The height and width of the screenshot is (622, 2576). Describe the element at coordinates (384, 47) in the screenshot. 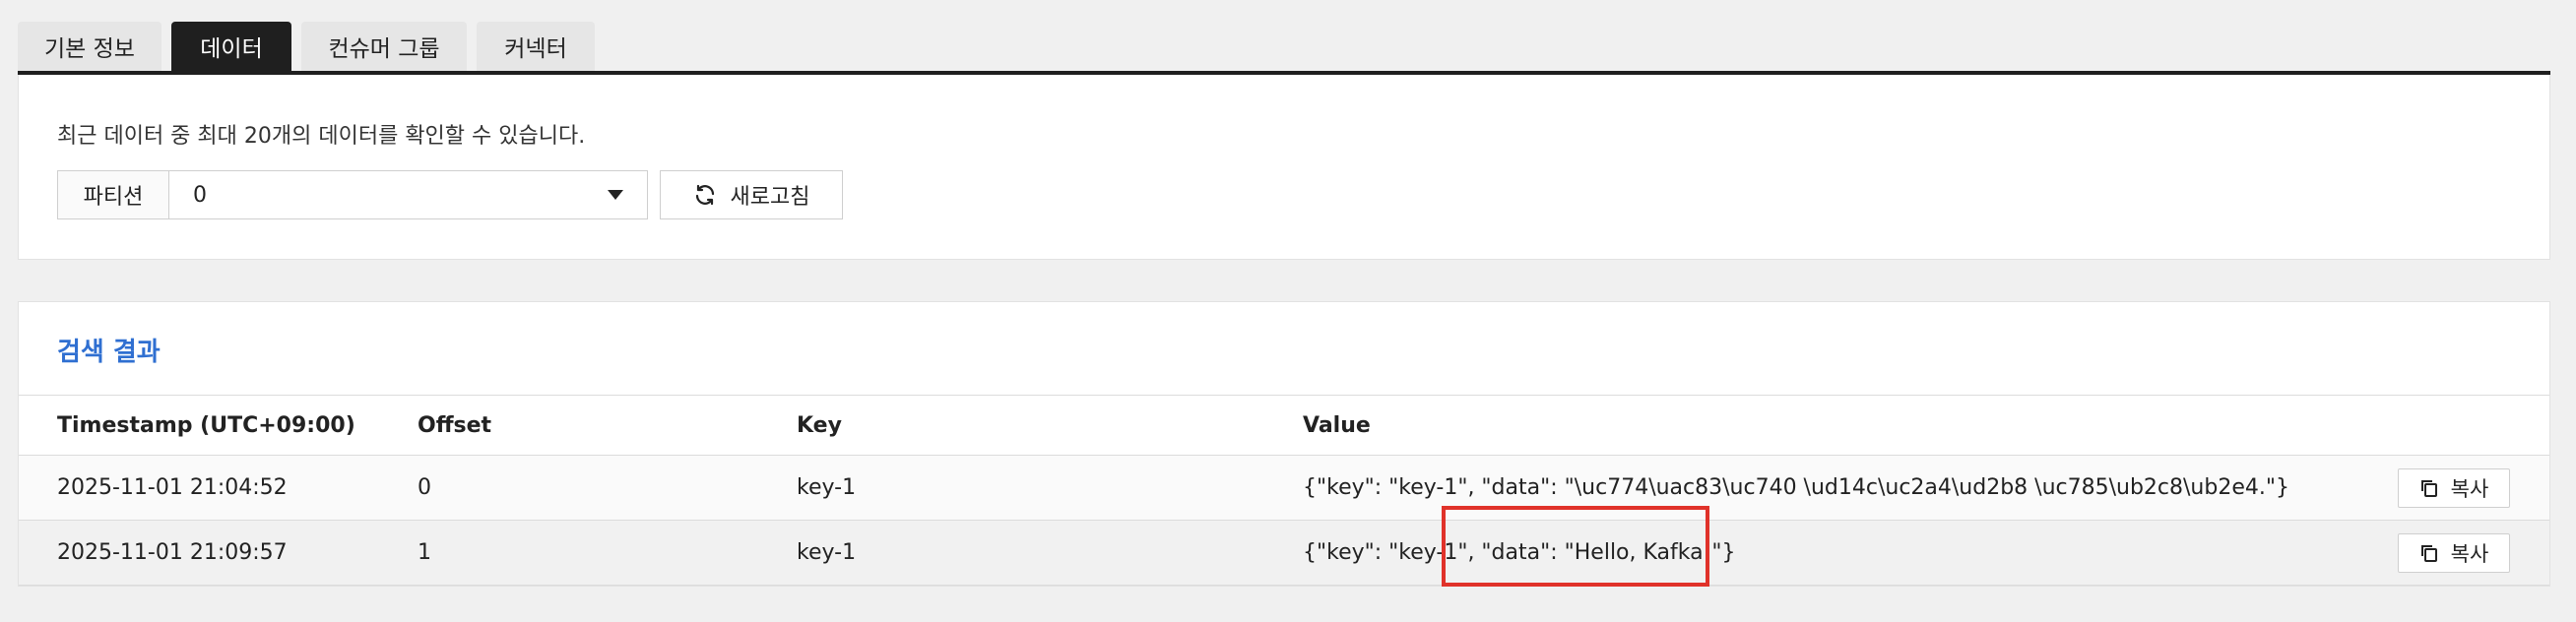

I see `tab-consumer-group: 컨슈머 그룹` at that location.